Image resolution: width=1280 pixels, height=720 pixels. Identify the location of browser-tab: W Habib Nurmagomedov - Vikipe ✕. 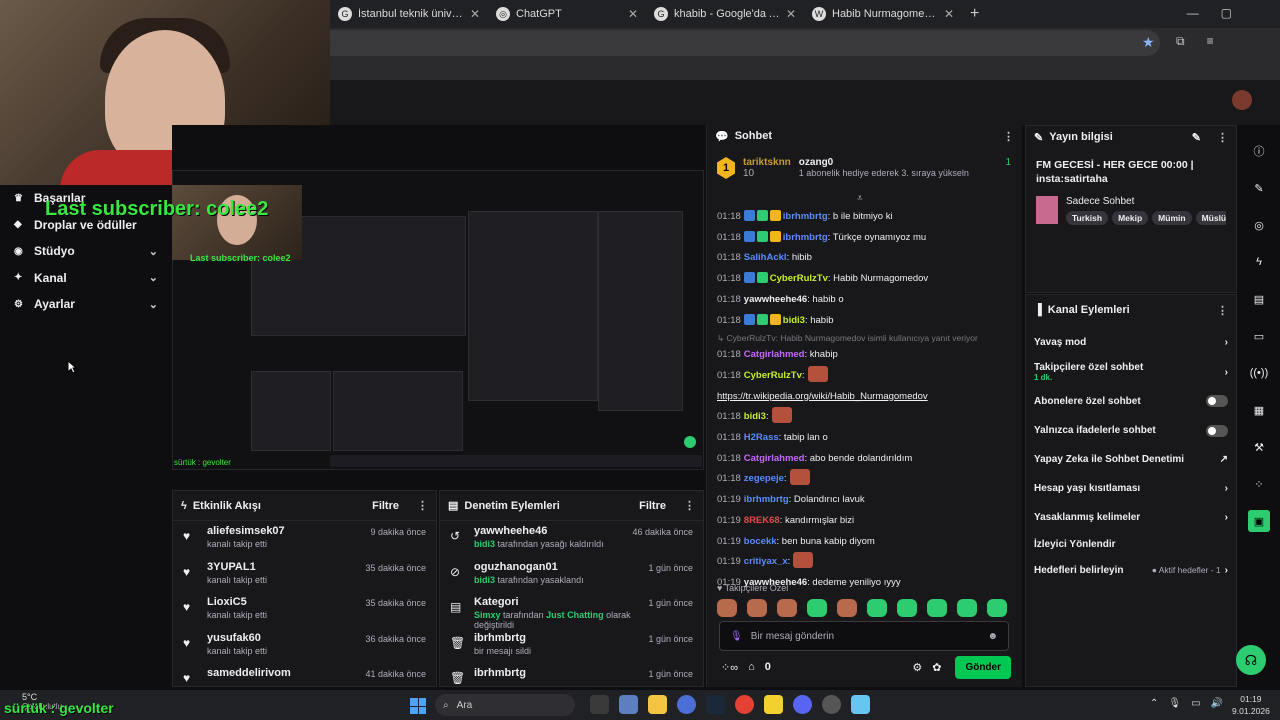
(883, 14).